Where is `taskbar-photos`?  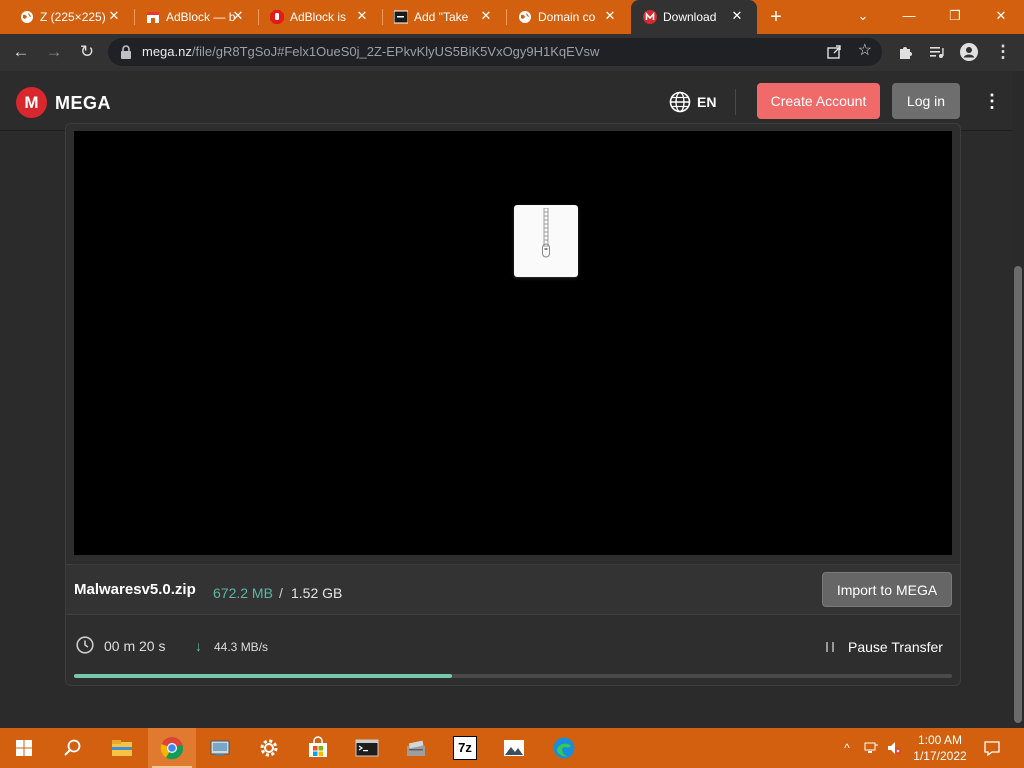 taskbar-photos is located at coordinates (514, 748).